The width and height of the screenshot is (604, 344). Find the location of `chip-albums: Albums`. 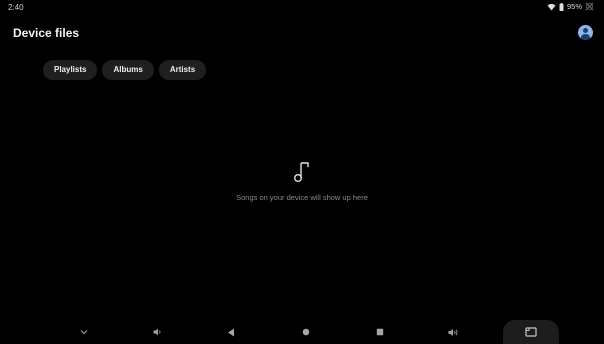

chip-albums: Albums is located at coordinates (128, 70).